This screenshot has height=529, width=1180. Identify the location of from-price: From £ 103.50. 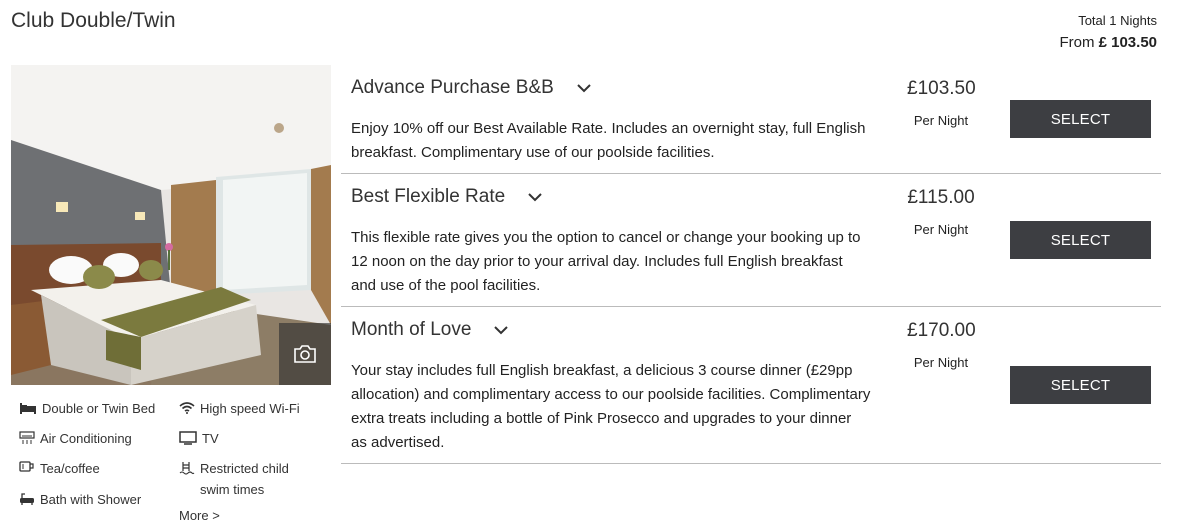
(1108, 42).